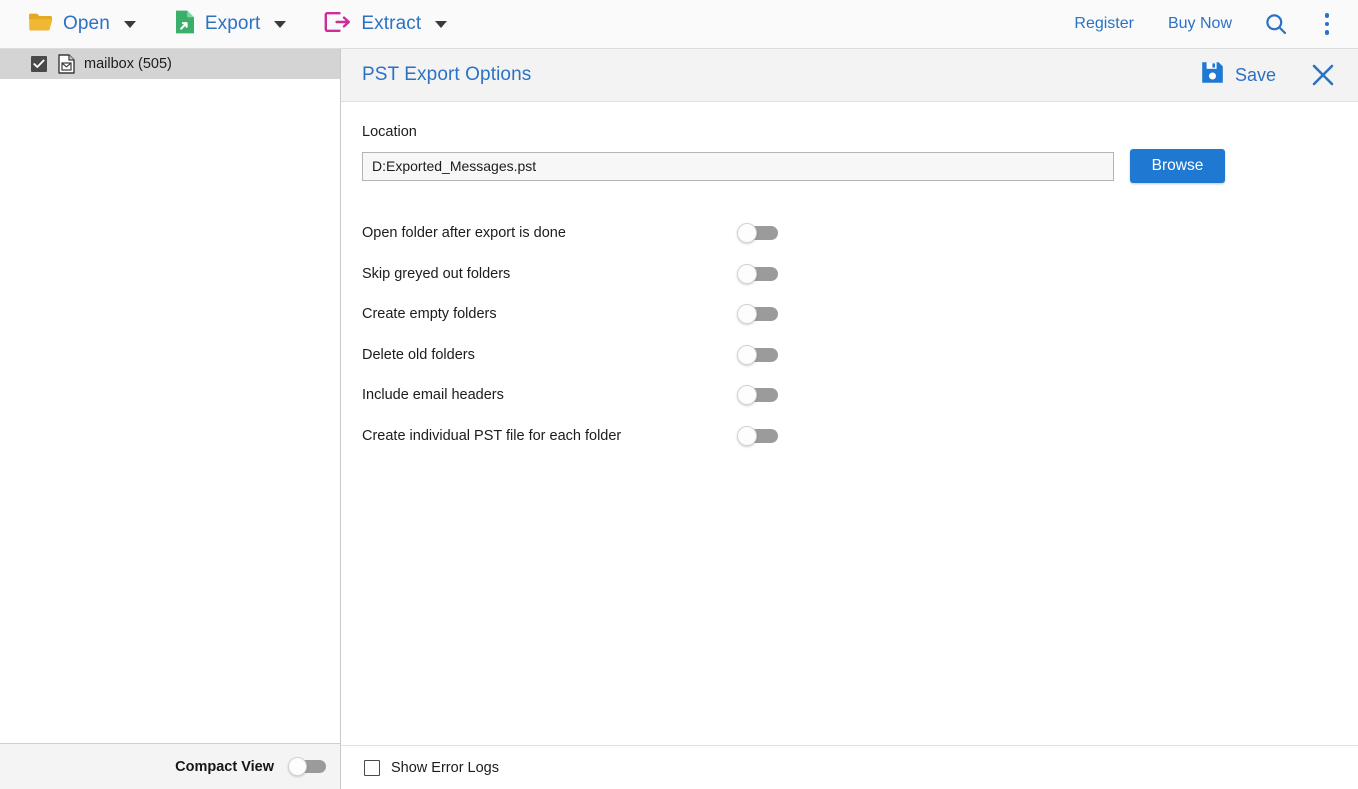 This screenshot has height=789, width=1358. I want to click on tree-item-mailbox: mailbox (505), so click(170, 64).